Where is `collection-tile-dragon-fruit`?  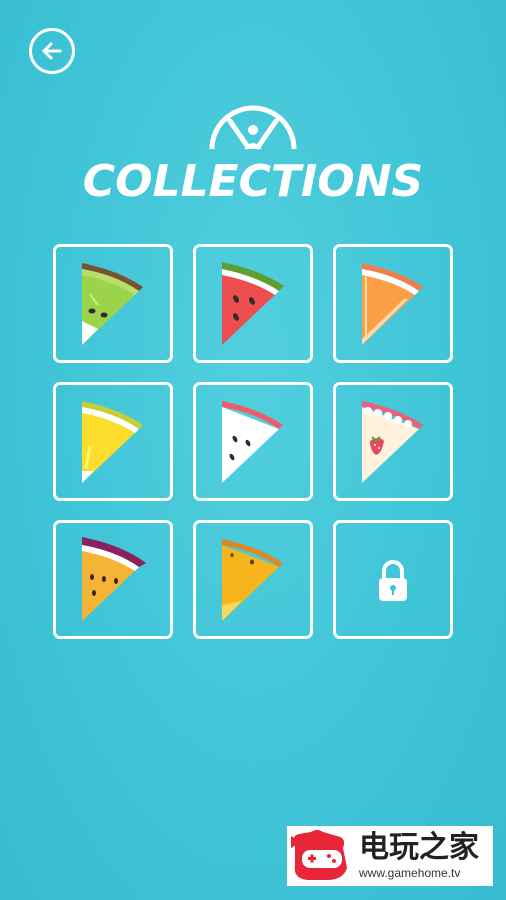
collection-tile-dragon-fruit is located at coordinates (113, 579).